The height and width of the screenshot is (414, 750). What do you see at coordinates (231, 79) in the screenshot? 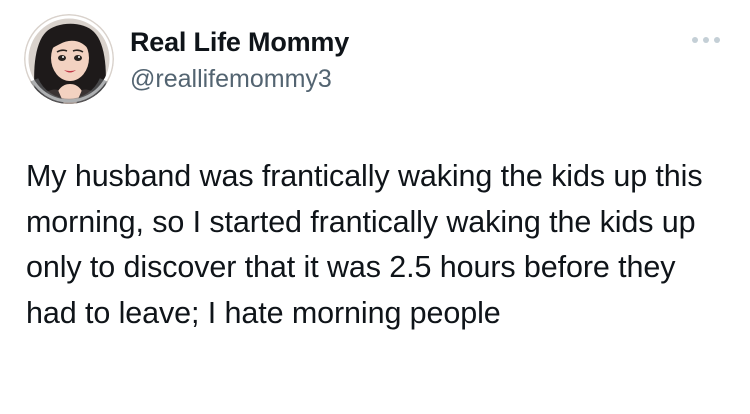
I see `author-handle: @reallifemommy3` at bounding box center [231, 79].